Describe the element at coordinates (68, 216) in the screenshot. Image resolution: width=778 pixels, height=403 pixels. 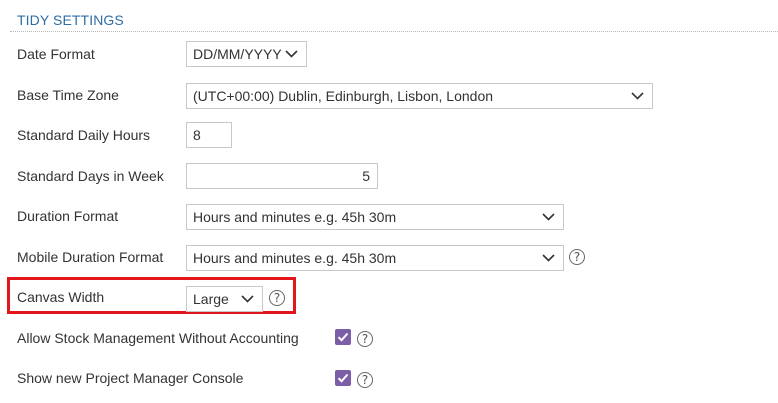
I see `duration-format-label: Duration Format` at that location.